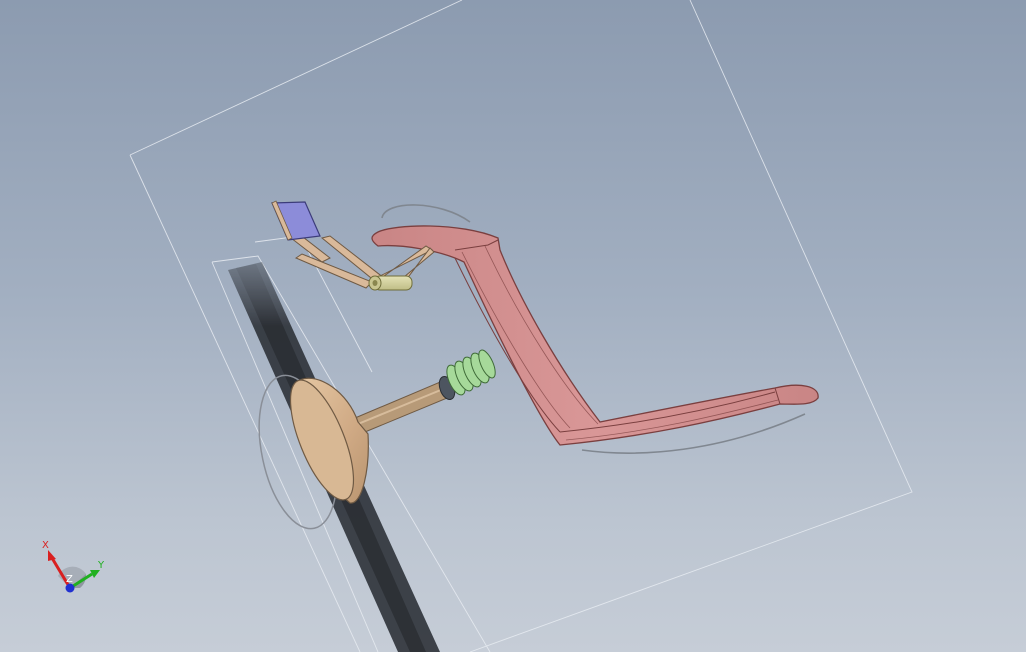 The height and width of the screenshot is (652, 1026). What do you see at coordinates (296, 78) in the screenshot?
I see `front-plane` at bounding box center [296, 78].